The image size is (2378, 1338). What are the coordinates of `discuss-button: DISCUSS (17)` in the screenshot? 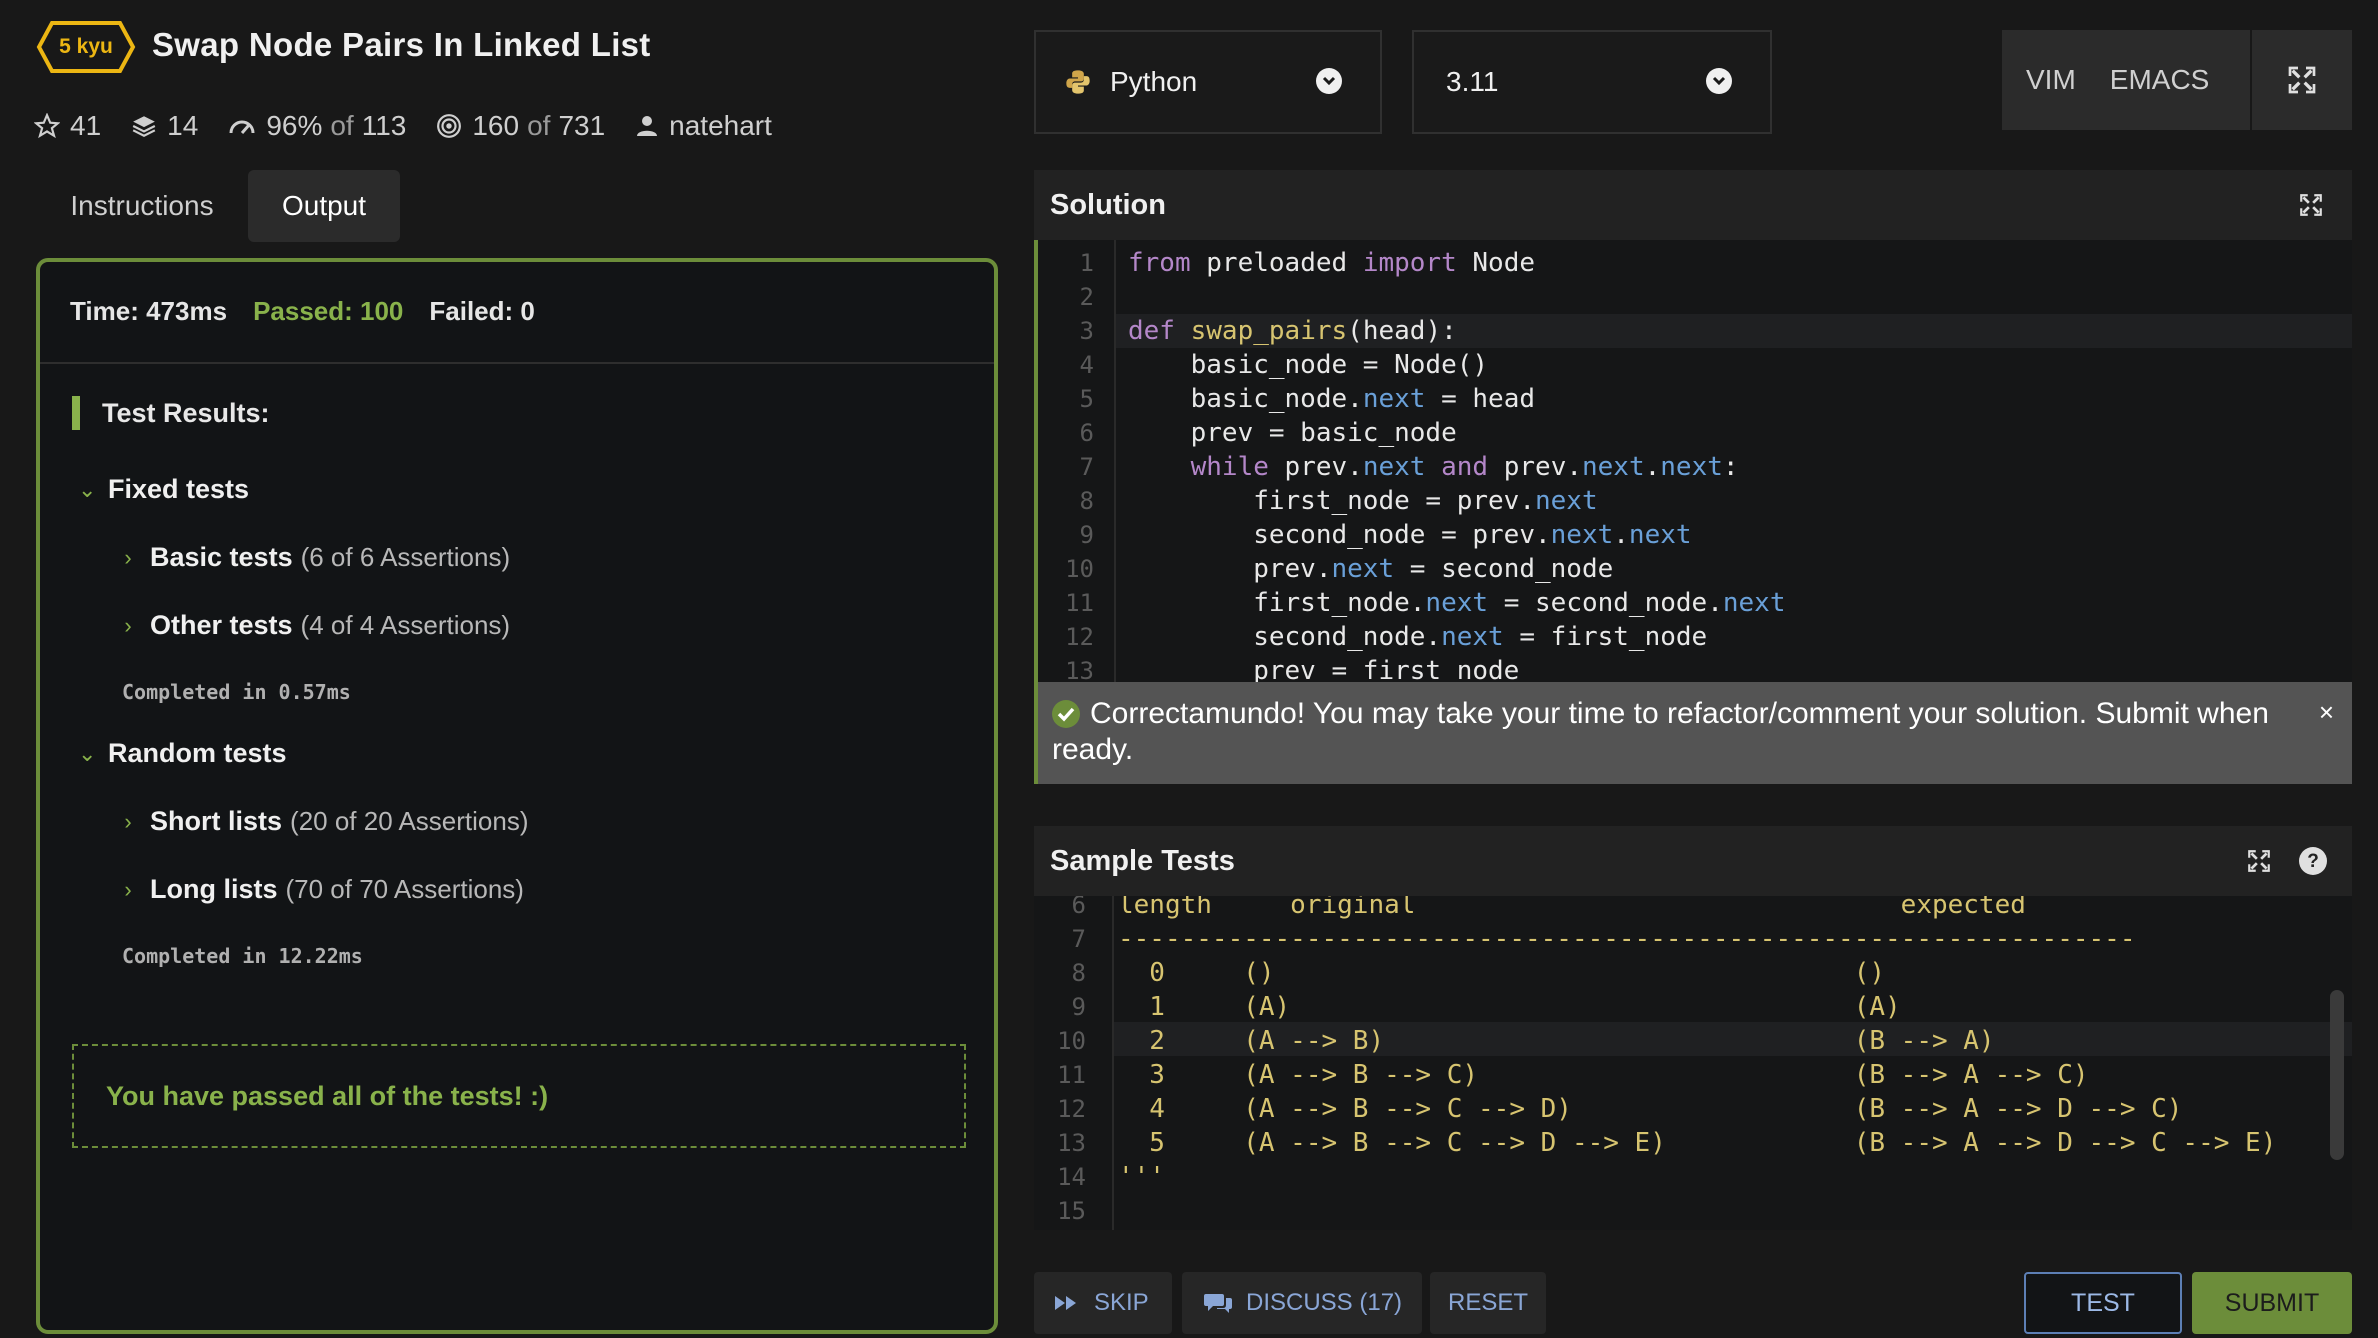 It's located at (1302, 1303).